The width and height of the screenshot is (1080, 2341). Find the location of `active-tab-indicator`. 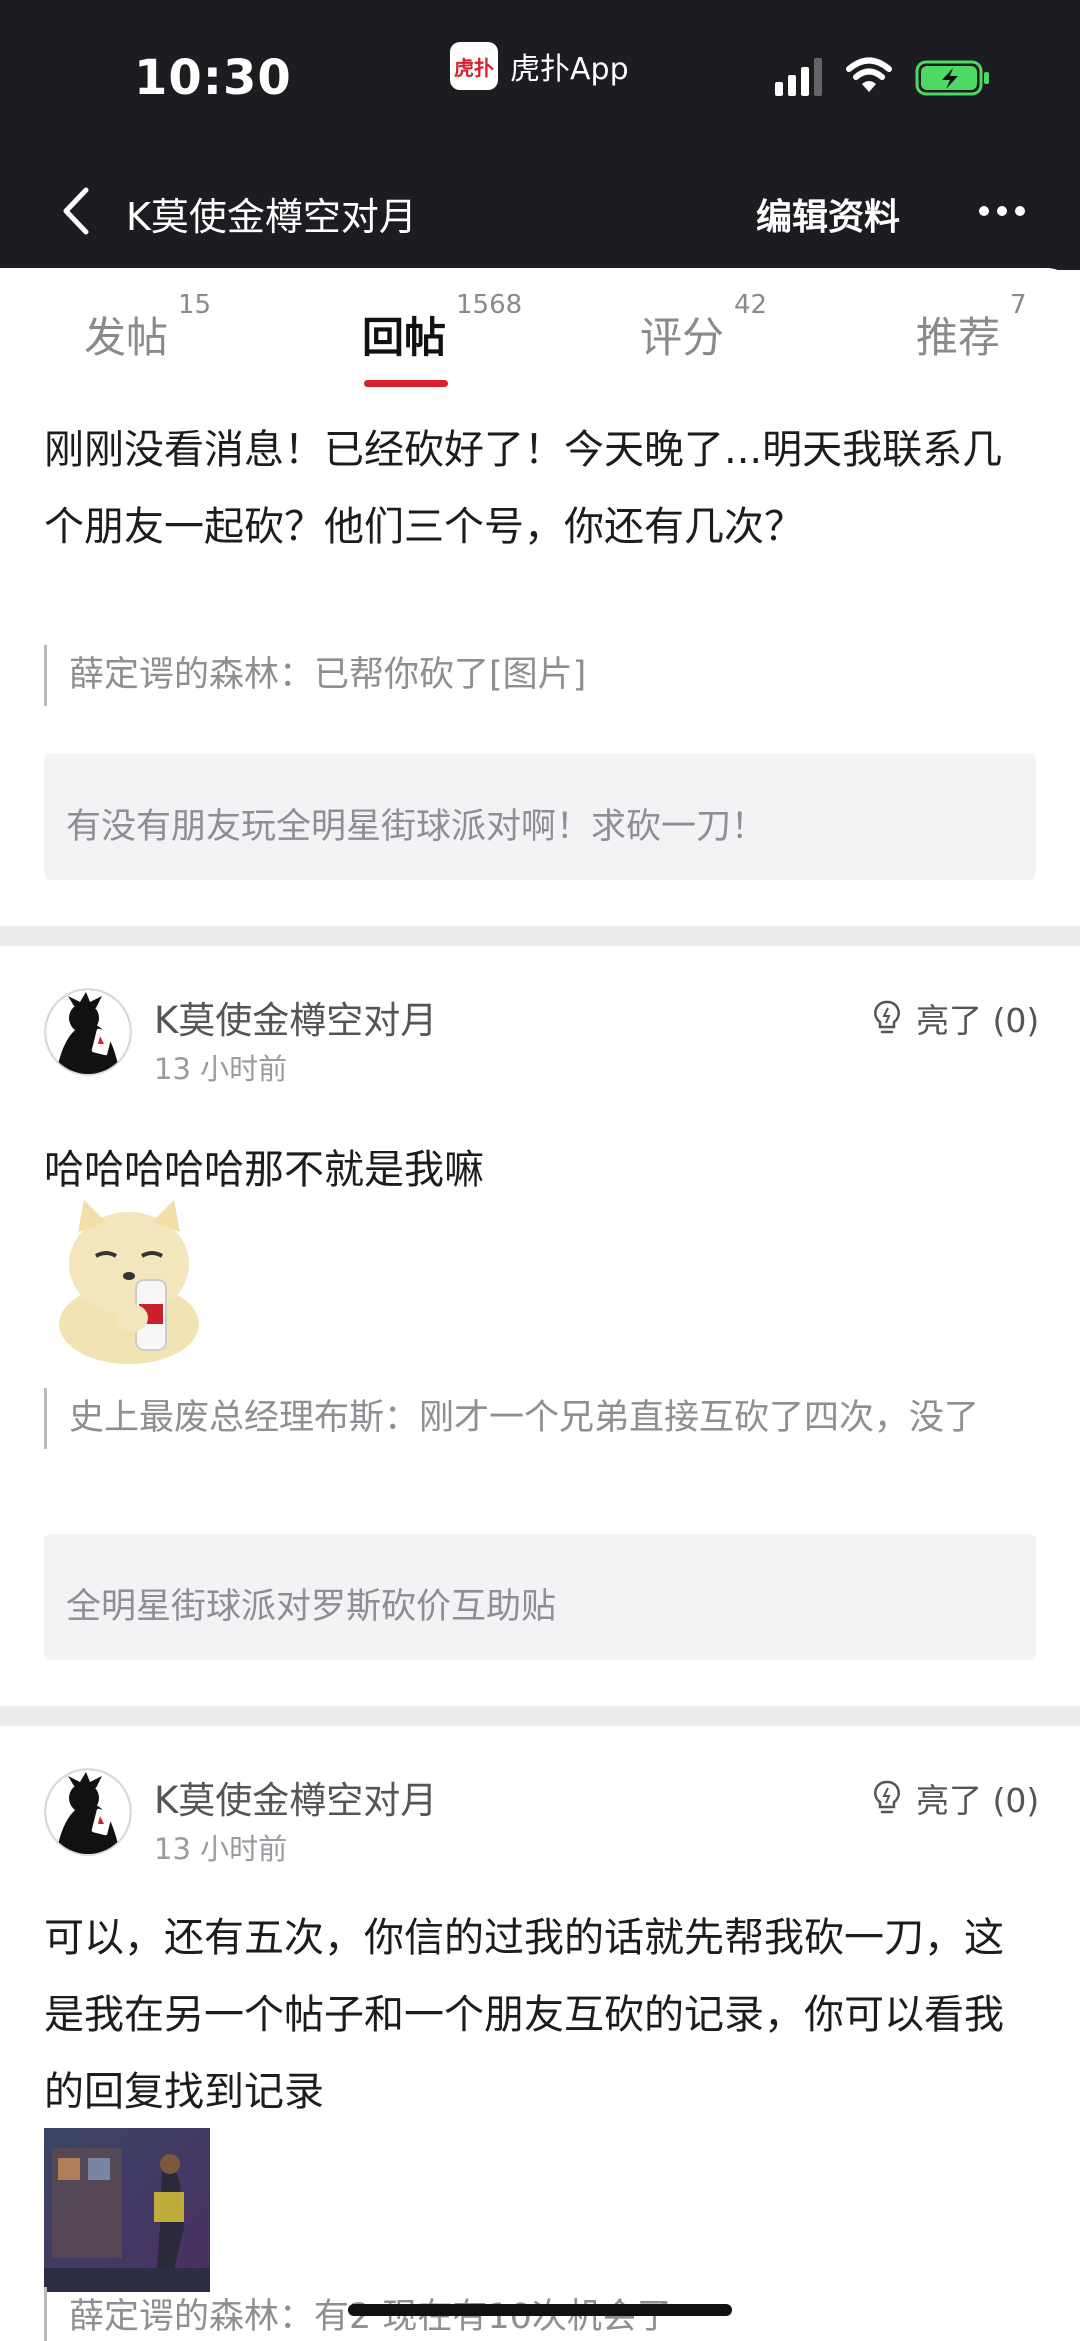

active-tab-indicator is located at coordinates (406, 383).